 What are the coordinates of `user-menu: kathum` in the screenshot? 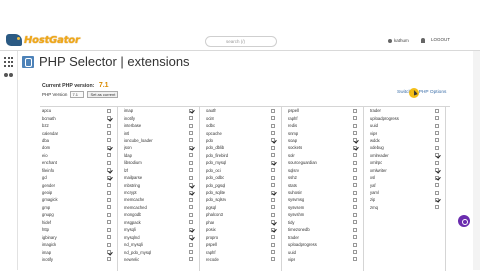 It's located at (398, 40).